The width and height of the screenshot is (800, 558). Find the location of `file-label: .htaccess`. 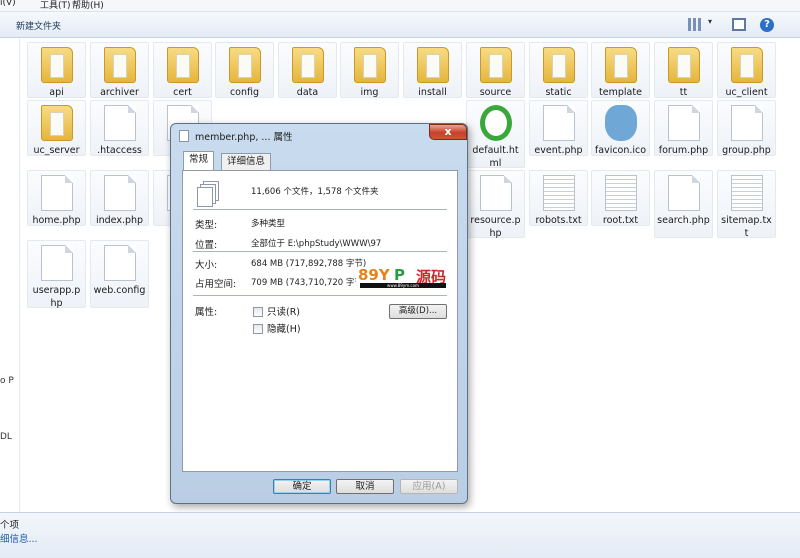

file-label: .htaccess is located at coordinates (119, 150).